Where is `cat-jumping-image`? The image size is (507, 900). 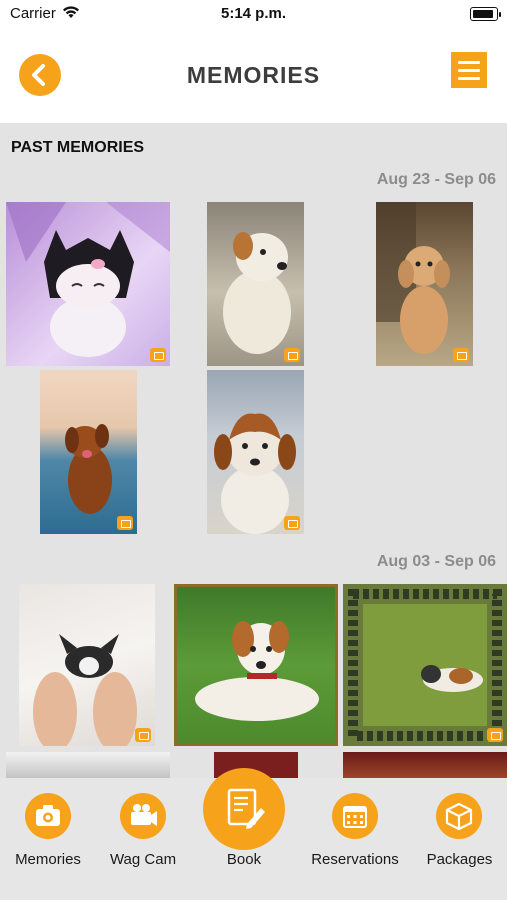 cat-jumping-image is located at coordinates (425, 665).